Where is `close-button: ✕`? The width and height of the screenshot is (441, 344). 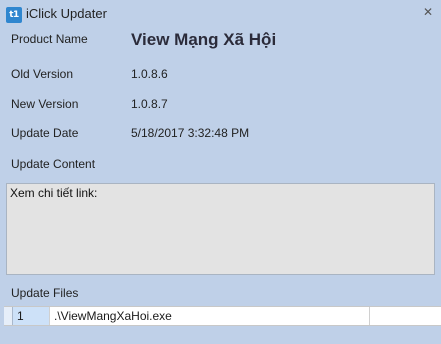 close-button: ✕ is located at coordinates (428, 12).